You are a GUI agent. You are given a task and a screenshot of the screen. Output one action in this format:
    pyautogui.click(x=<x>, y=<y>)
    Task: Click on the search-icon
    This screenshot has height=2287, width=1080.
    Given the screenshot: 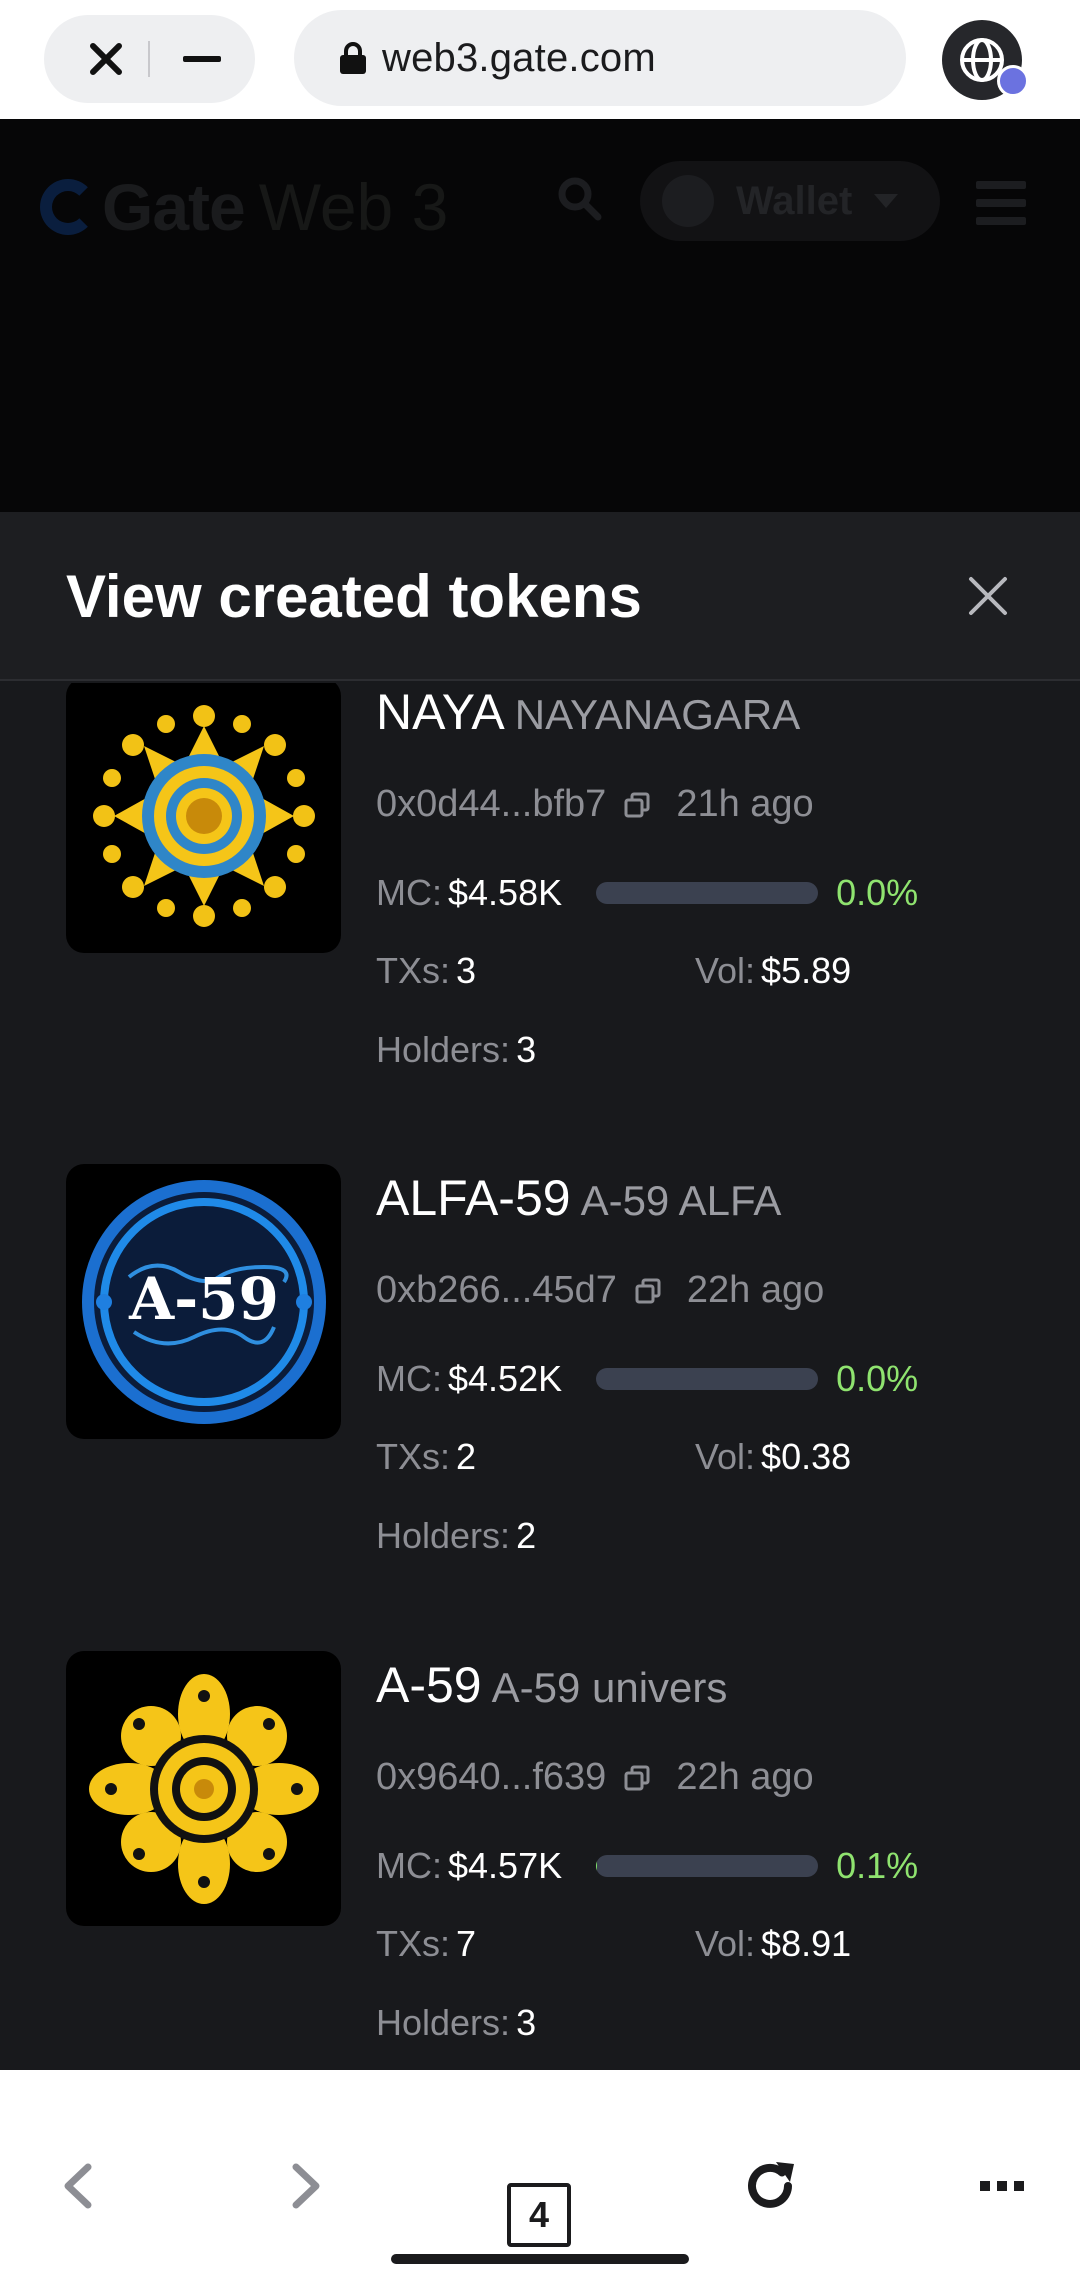 What is the action you would take?
    pyautogui.click(x=579, y=198)
    